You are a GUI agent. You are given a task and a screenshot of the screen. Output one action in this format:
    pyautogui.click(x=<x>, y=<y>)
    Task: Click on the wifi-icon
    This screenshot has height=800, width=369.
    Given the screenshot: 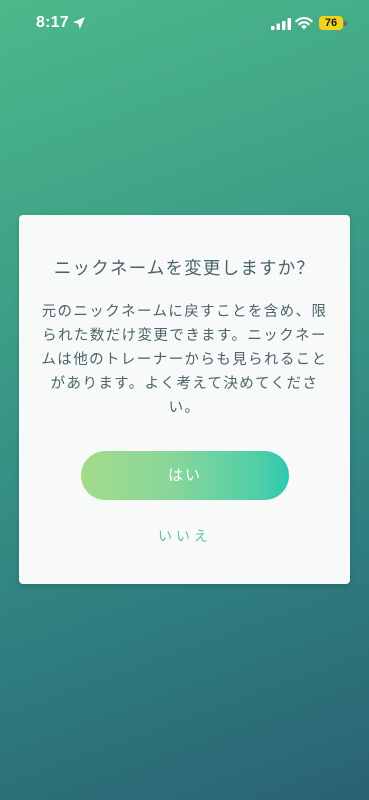 What is the action you would take?
    pyautogui.click(x=304, y=23)
    